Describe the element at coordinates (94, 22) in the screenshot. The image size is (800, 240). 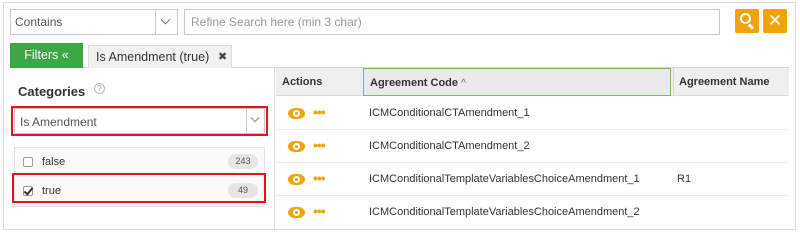
I see `match-mode-select: Contains` at that location.